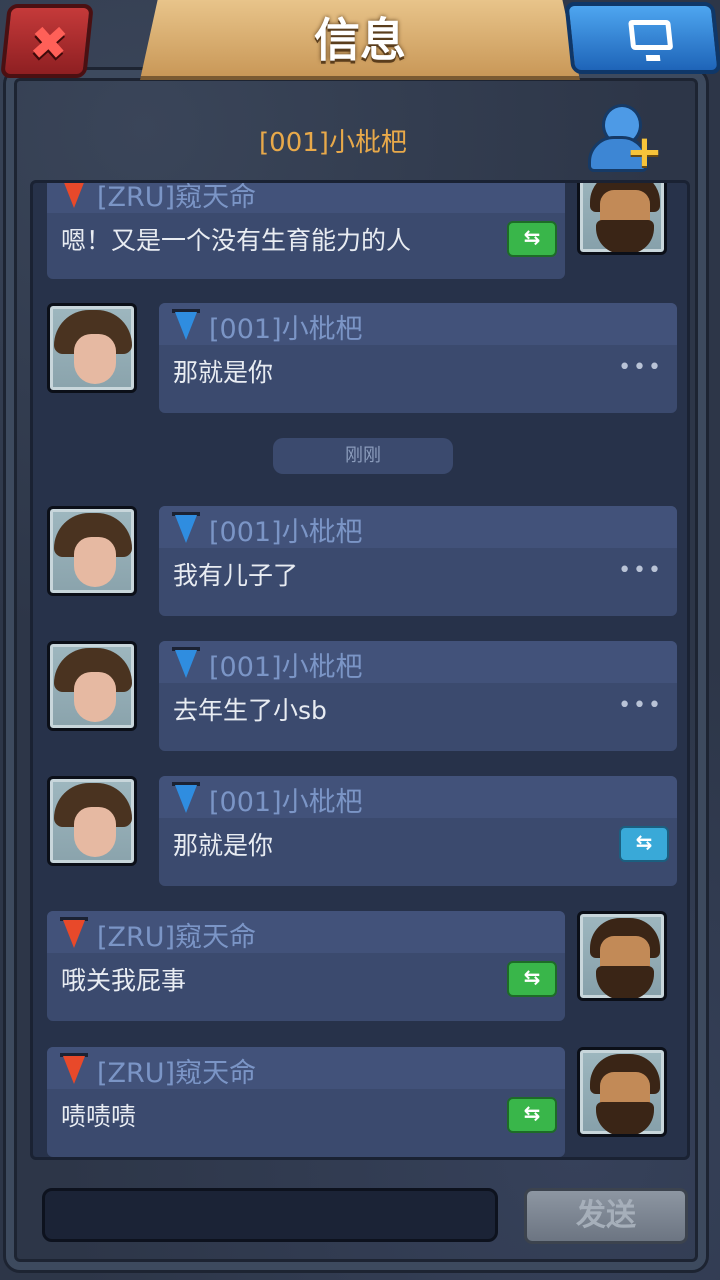  Describe the element at coordinates (236, 575) in the screenshot. I see `message-text: 我有儿子了` at that location.